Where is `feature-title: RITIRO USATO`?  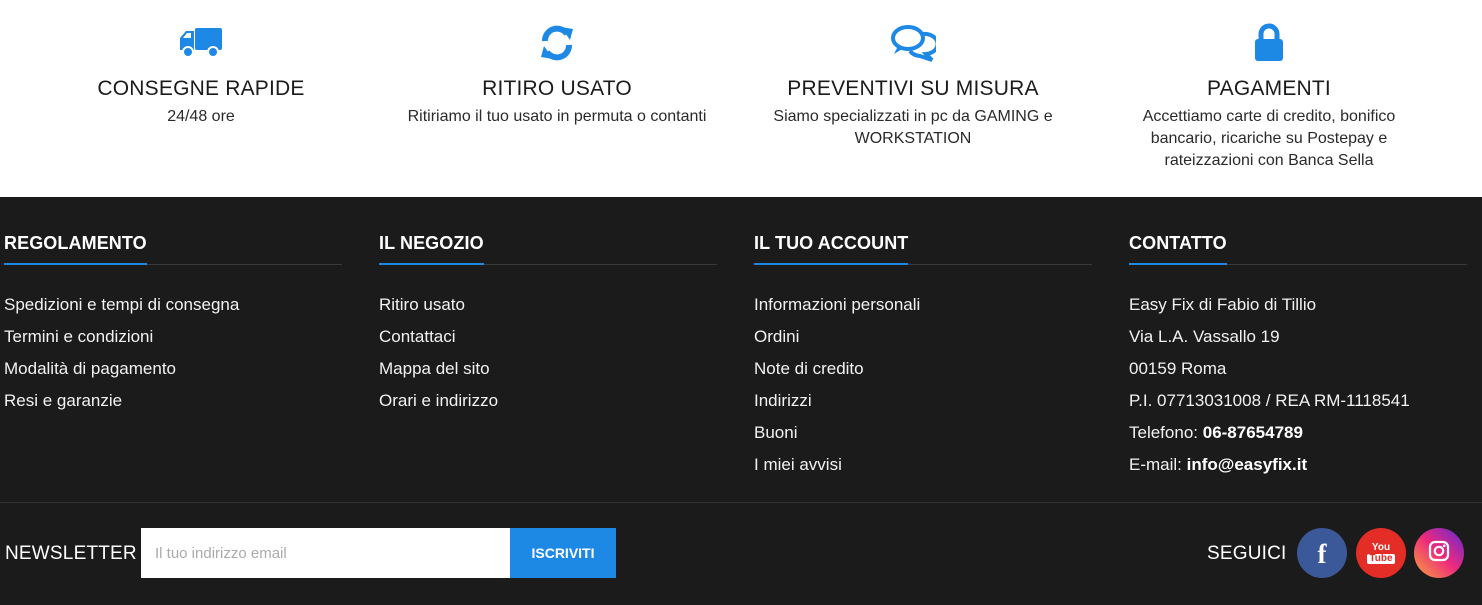 feature-title: RITIRO USATO is located at coordinates (557, 88).